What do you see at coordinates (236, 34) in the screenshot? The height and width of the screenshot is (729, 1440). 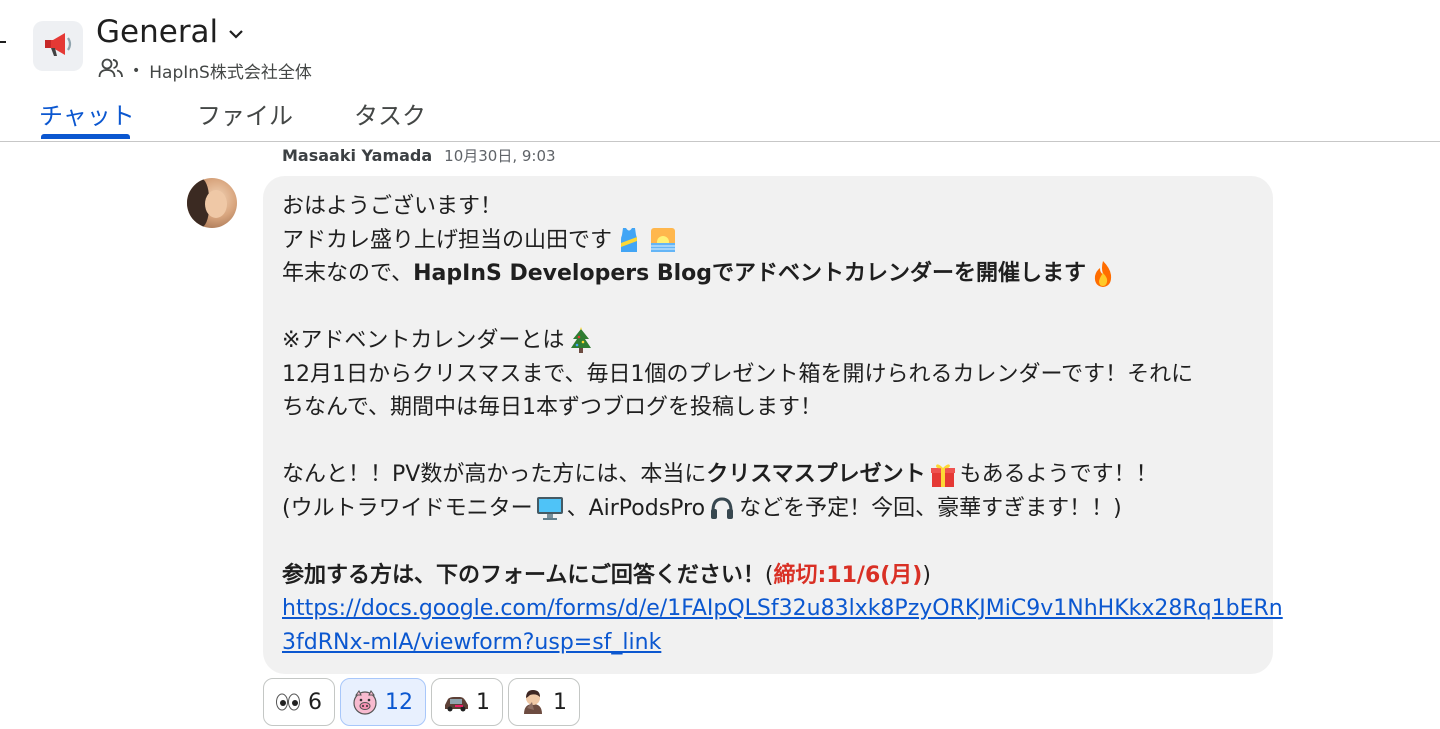 I see `chevron-down-icon` at bounding box center [236, 34].